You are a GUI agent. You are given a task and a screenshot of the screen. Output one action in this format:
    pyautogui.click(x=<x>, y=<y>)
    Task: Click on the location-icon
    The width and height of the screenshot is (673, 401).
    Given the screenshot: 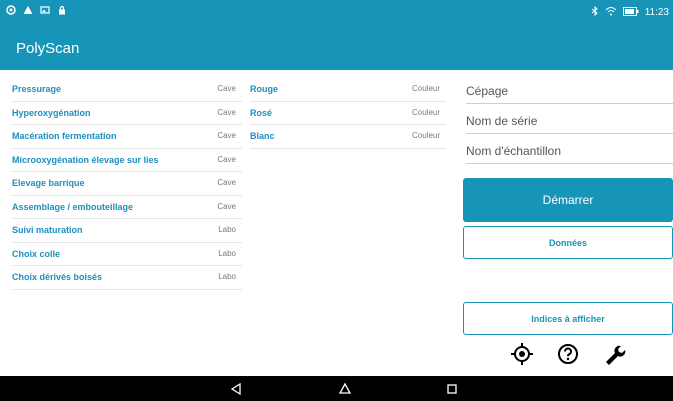 What is the action you would take?
    pyautogui.click(x=522, y=354)
    